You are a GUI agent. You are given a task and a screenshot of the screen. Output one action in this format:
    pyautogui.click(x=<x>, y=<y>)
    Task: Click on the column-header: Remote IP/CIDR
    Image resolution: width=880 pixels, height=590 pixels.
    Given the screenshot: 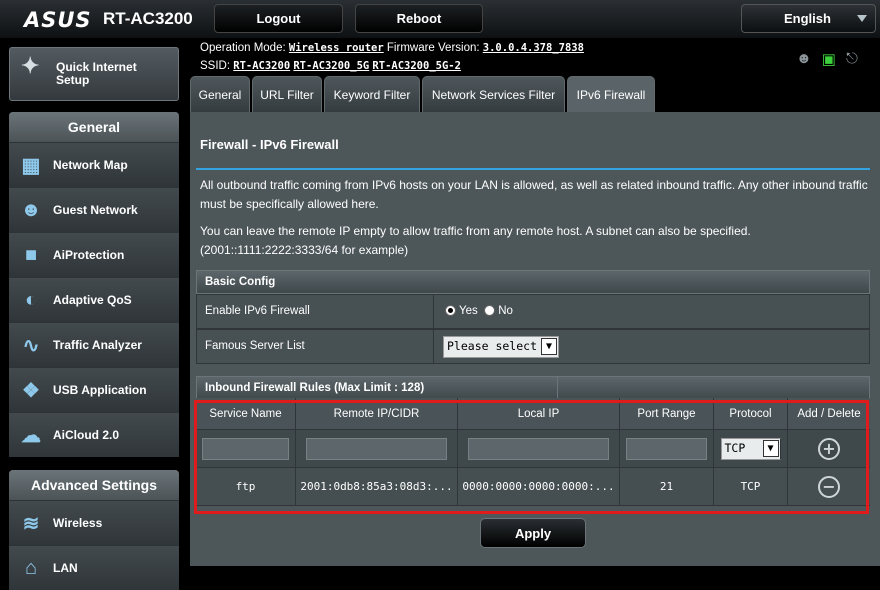 What is the action you would take?
    pyautogui.click(x=377, y=413)
    